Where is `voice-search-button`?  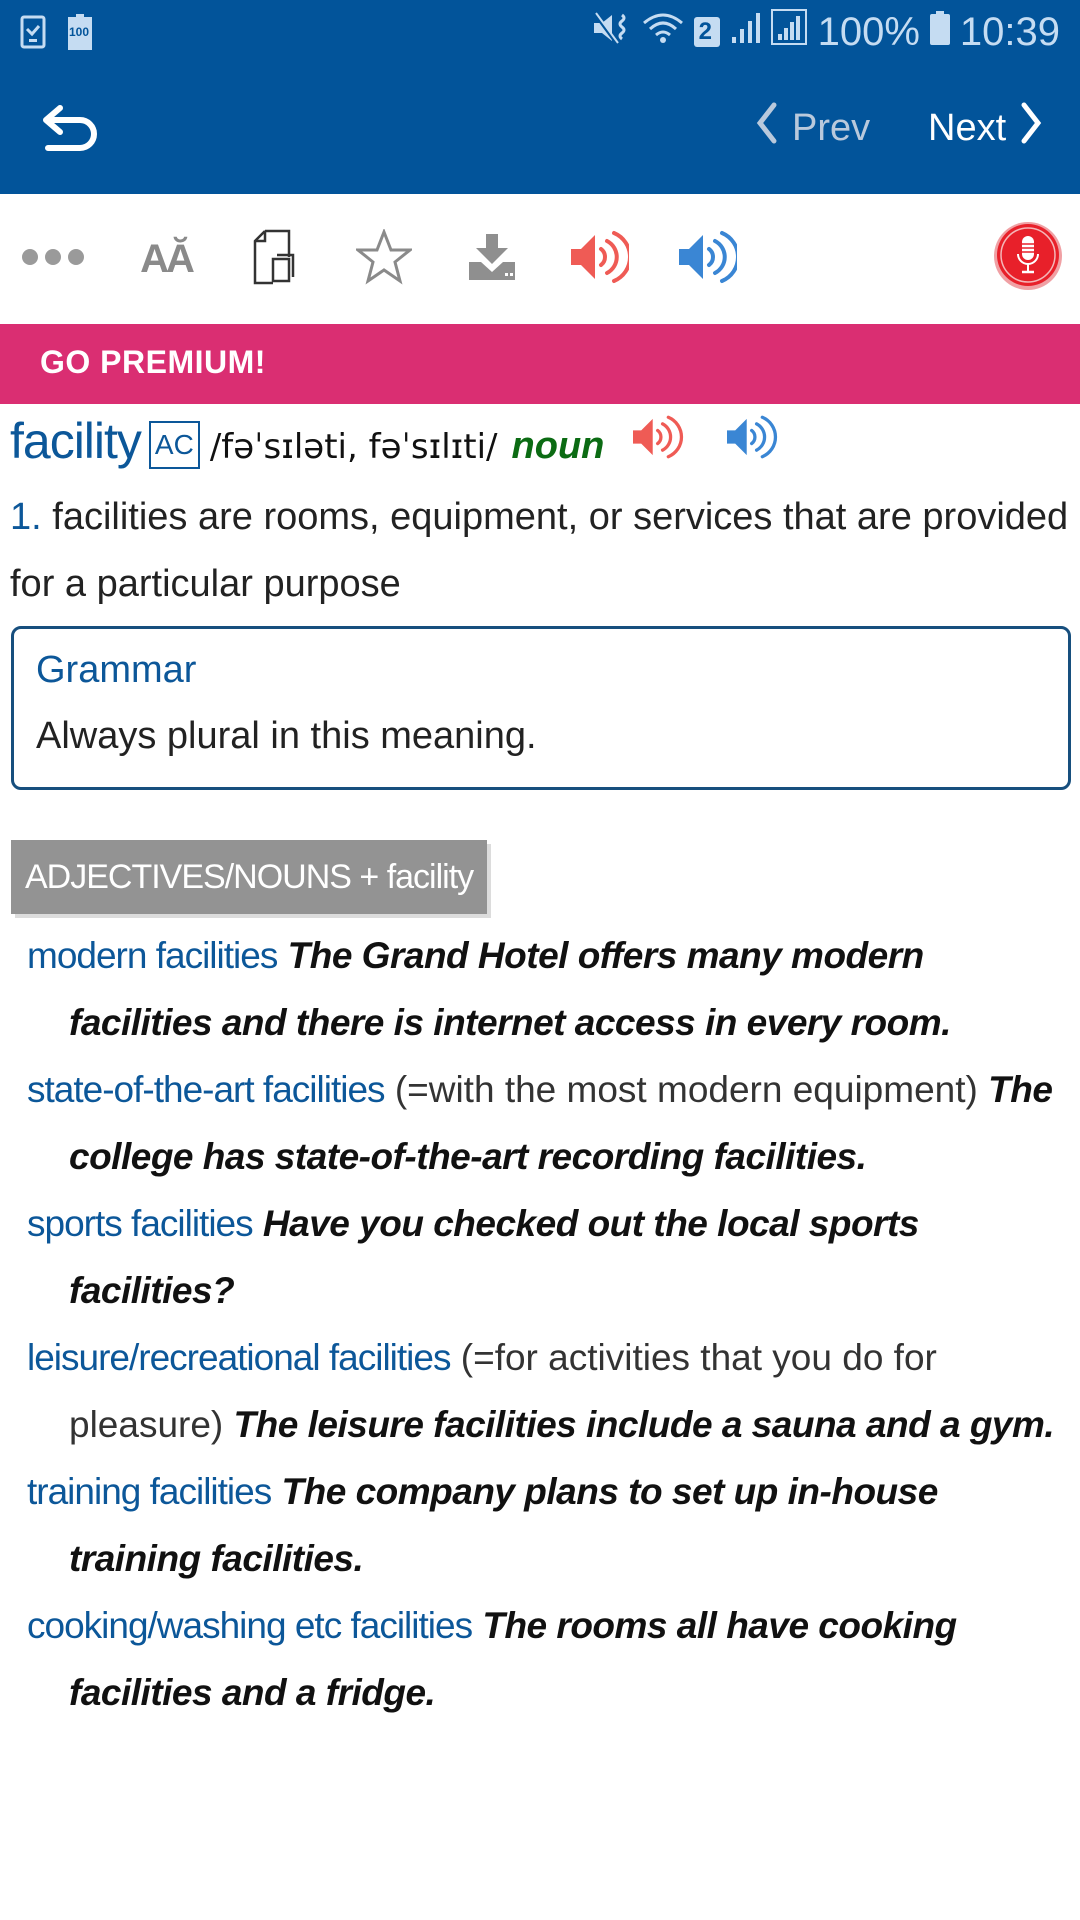 voice-search-button is located at coordinates (1028, 258).